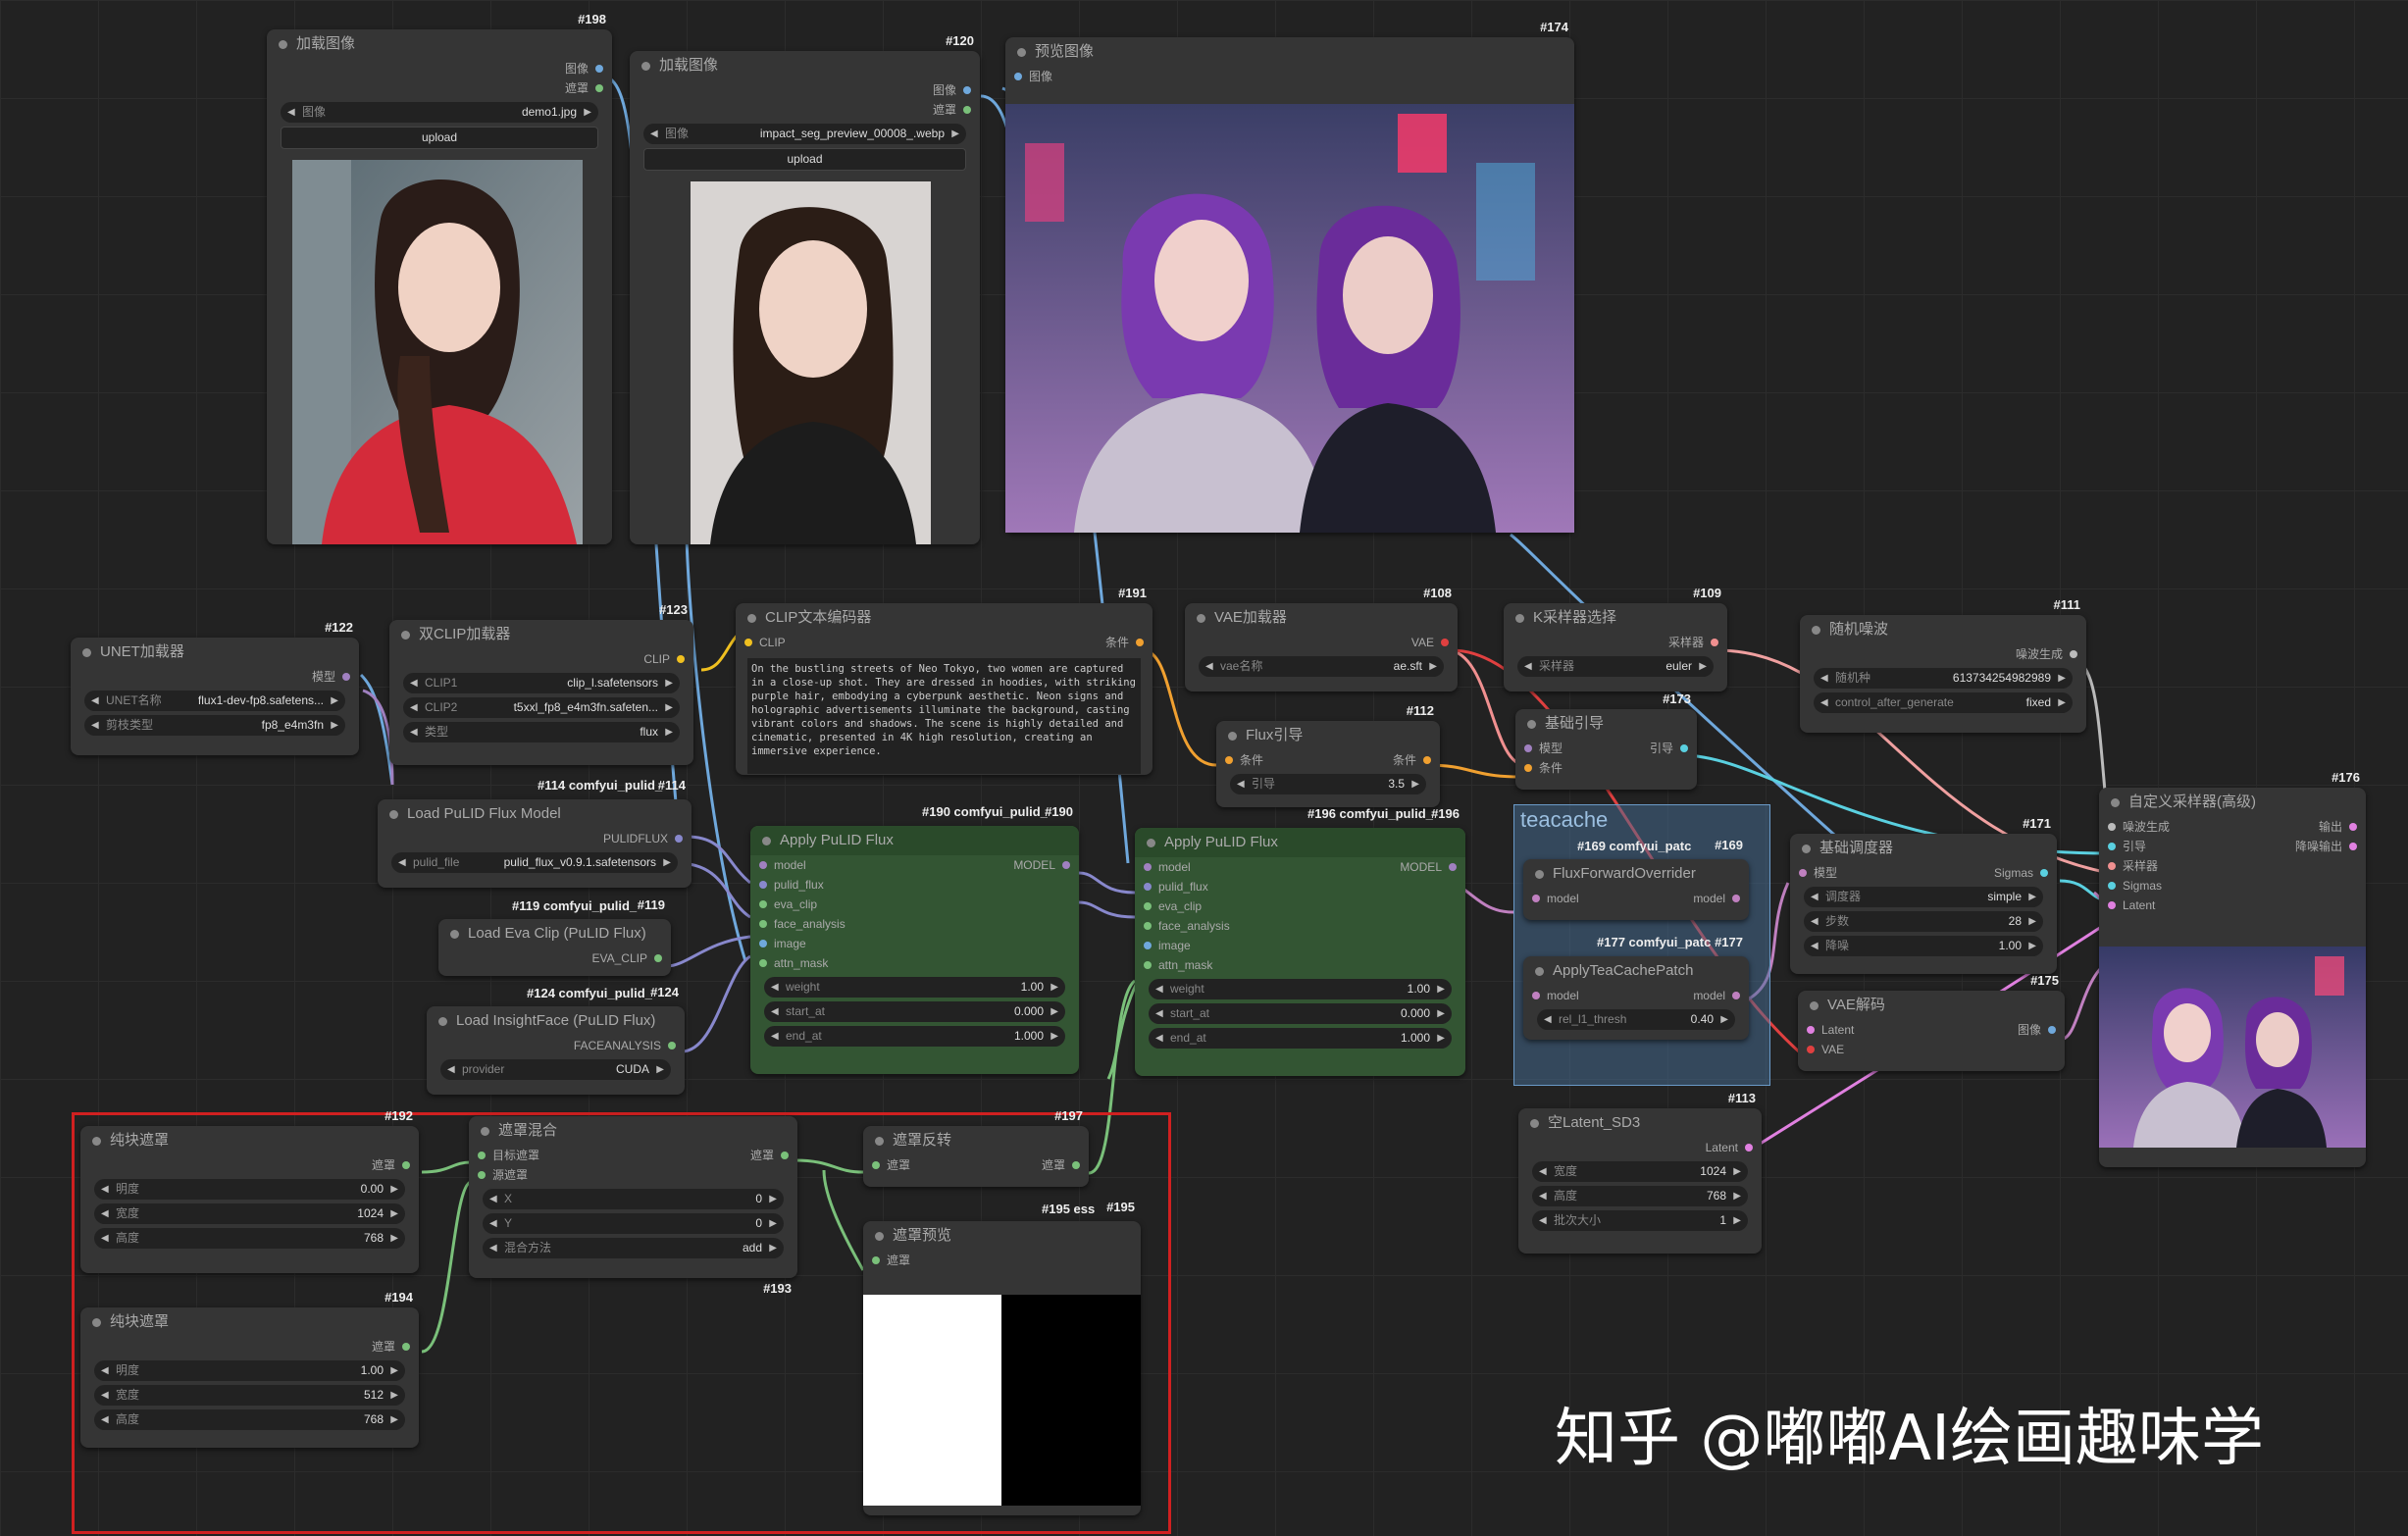 The image size is (2408, 1536). I want to click on flux-forward-overrider-node-169: #169 FluxForwardOverrider model model, so click(1636, 879).